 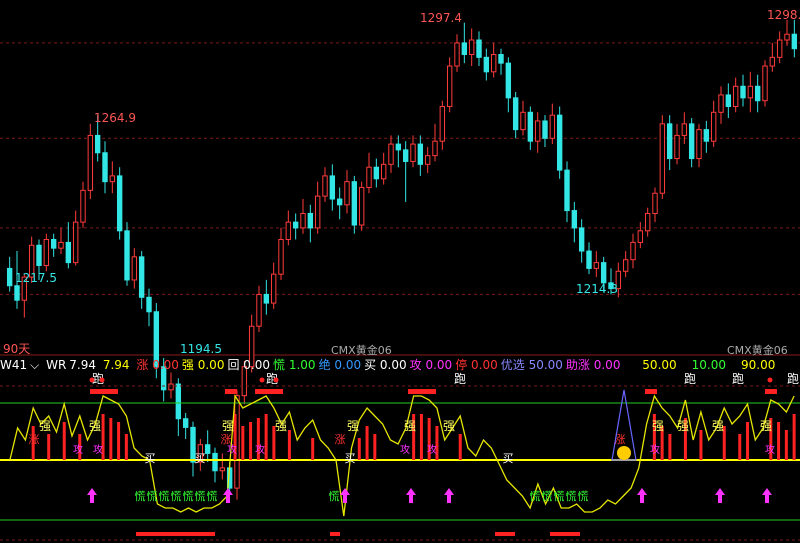 What do you see at coordinates (13, 365) in the screenshot?
I see `indicator-name: W41` at bounding box center [13, 365].